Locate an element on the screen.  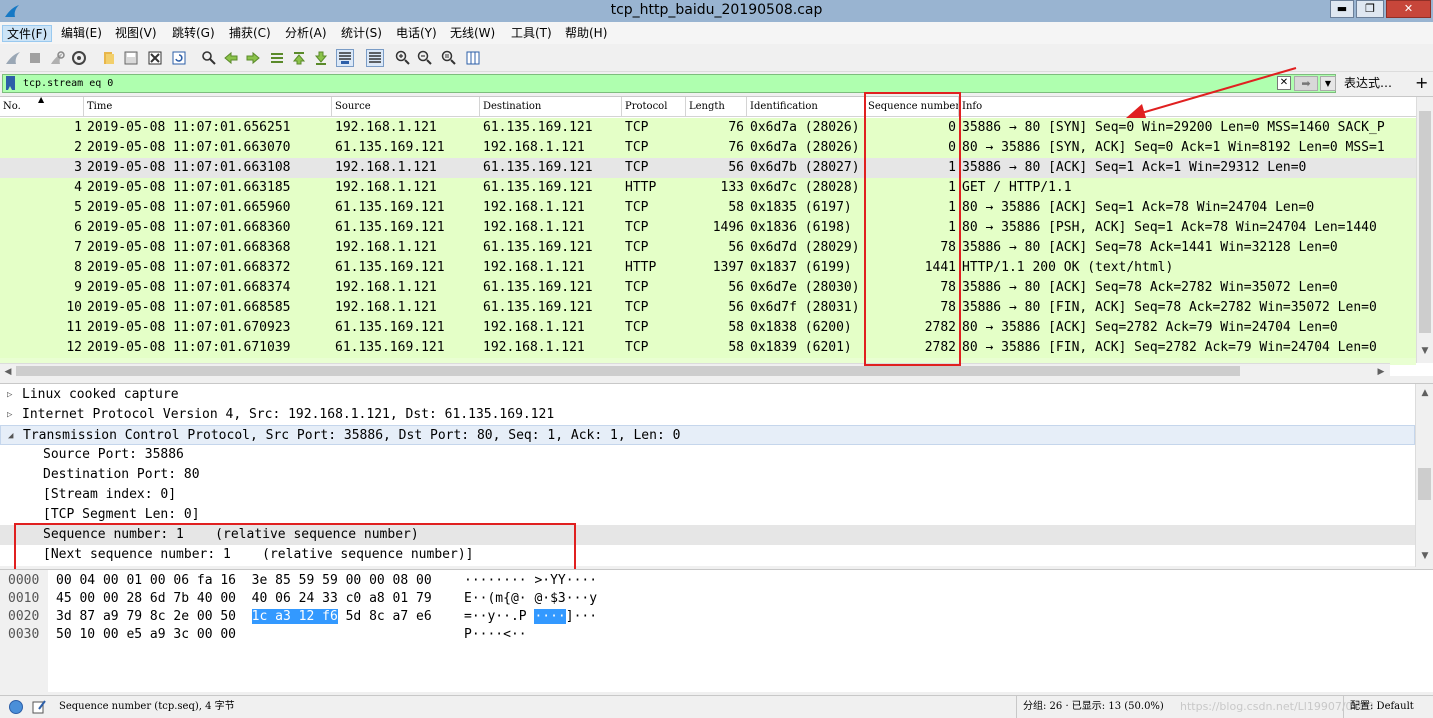
col-header-length: Length is located at coordinates (716, 107).